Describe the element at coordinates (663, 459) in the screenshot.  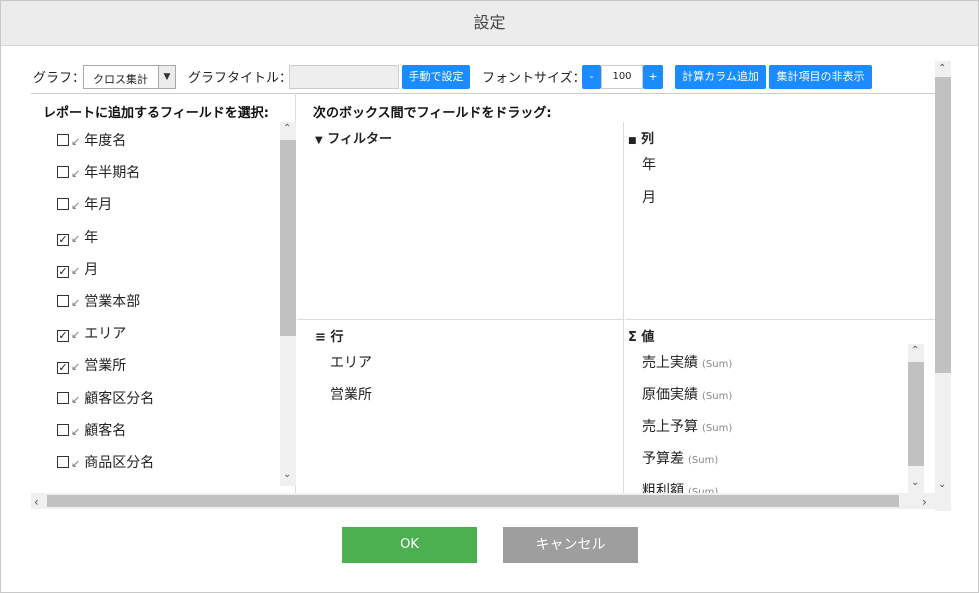
I see `value-label: 予算差` at that location.